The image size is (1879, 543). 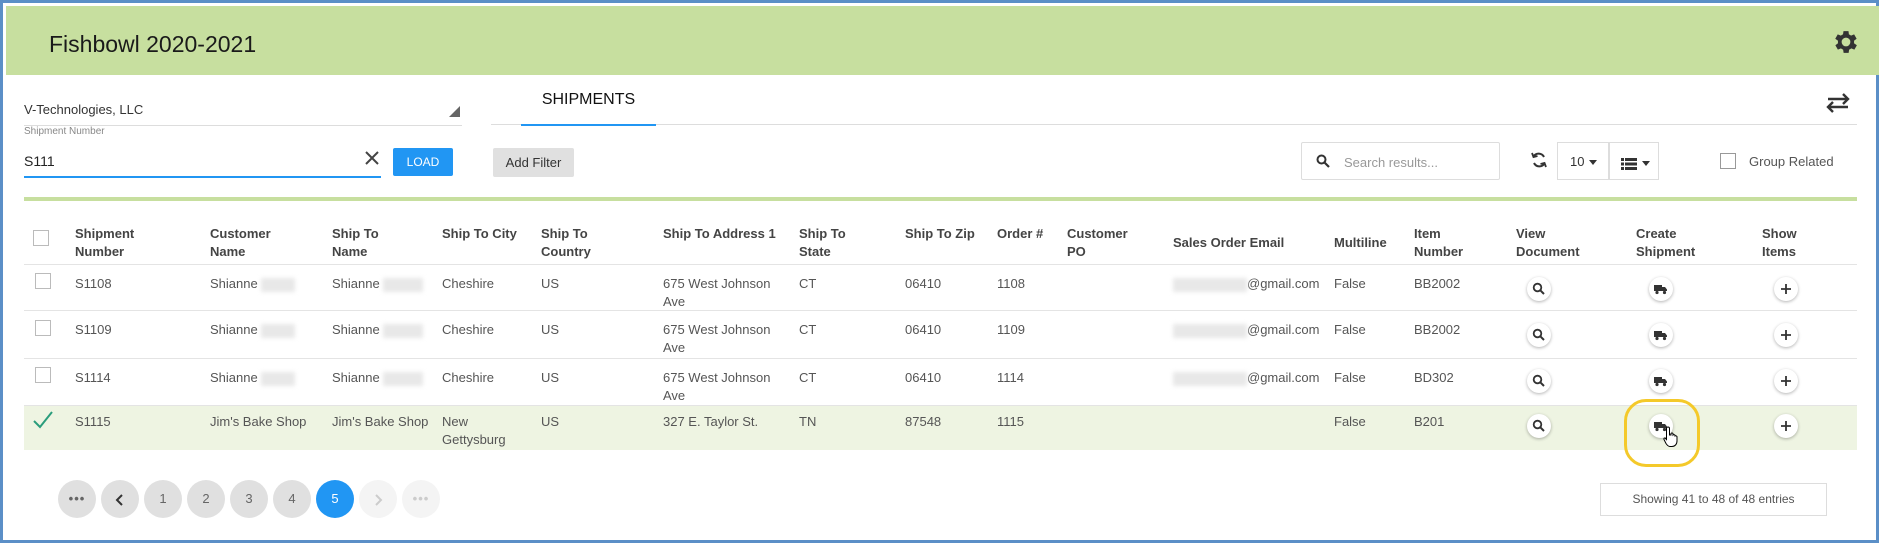 I want to click on cell-address: 327 E. Taylor St., so click(x=711, y=421).